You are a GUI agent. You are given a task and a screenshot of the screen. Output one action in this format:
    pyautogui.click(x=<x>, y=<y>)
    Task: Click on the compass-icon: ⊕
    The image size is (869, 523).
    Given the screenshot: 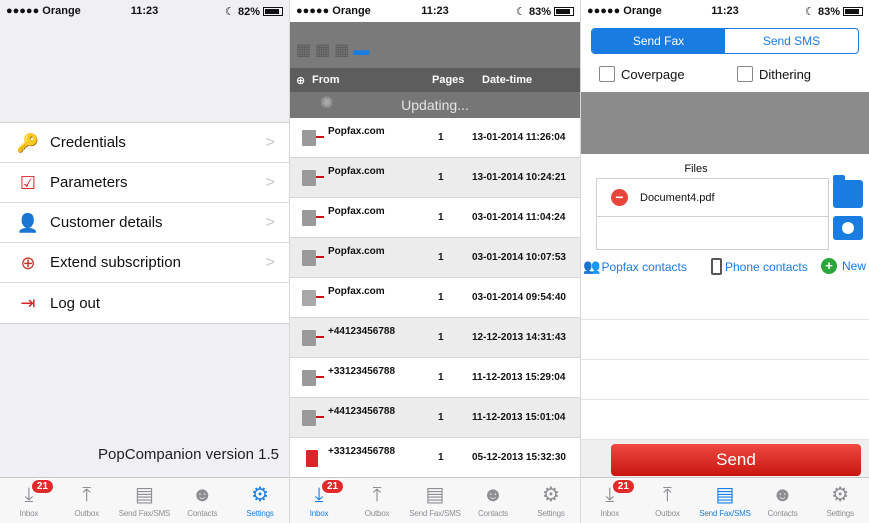 What is the action you would take?
    pyautogui.click(x=28, y=262)
    